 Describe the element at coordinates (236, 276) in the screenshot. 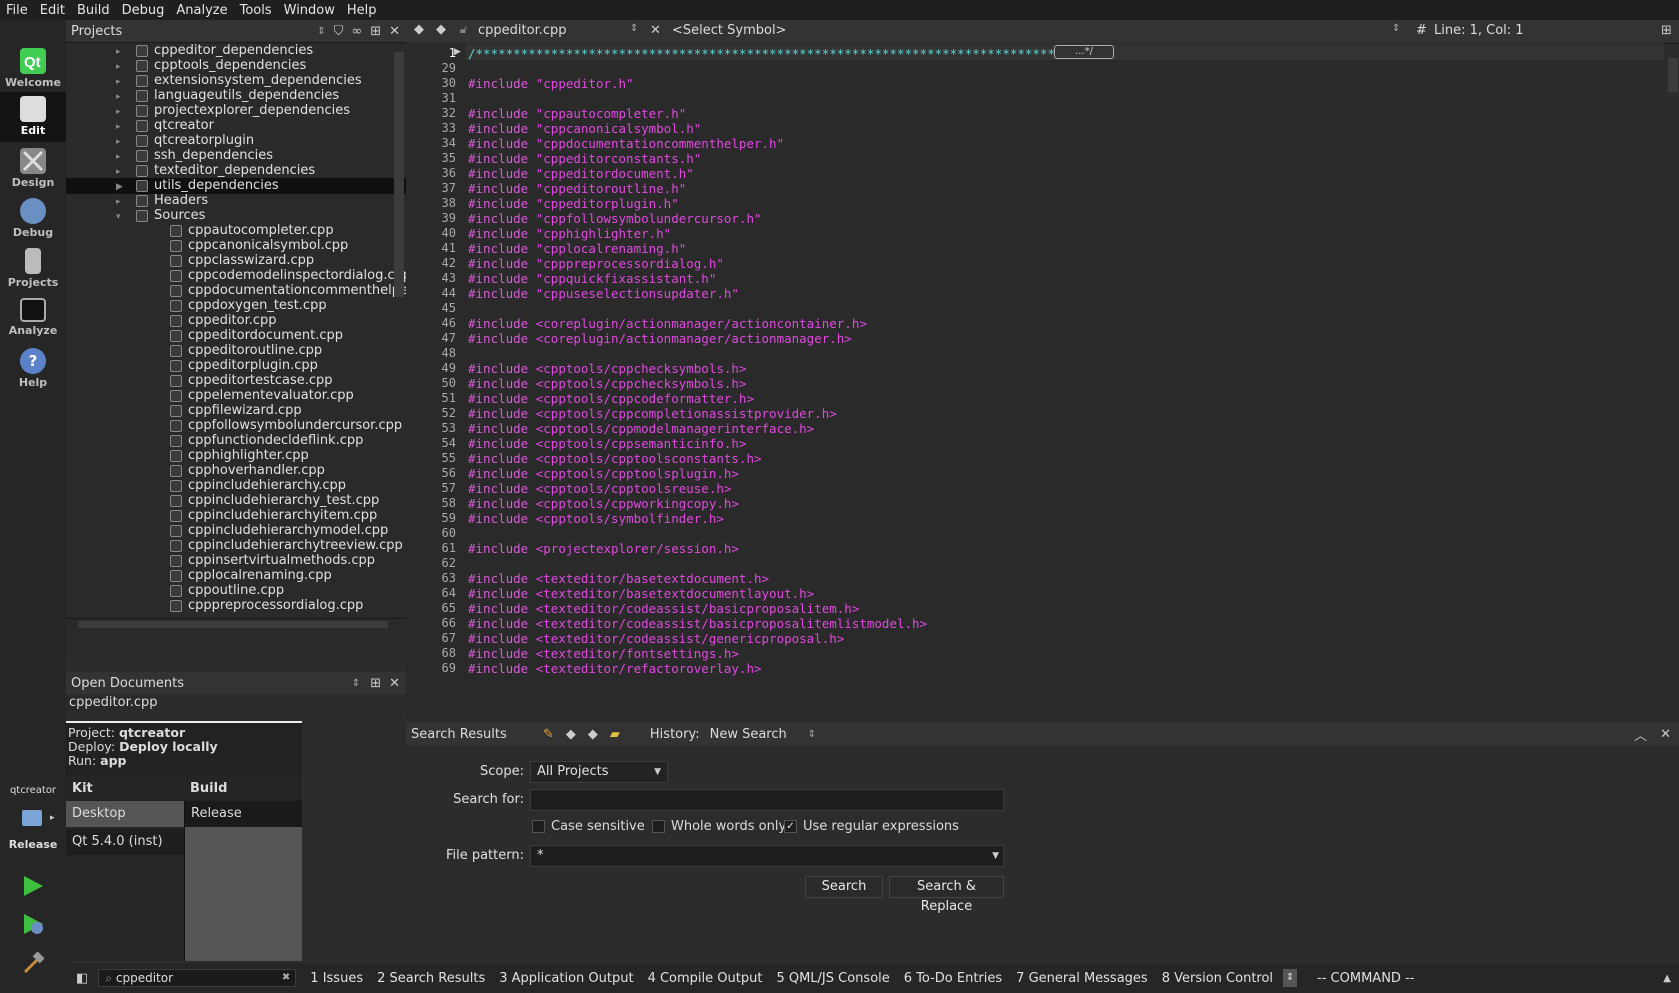

I see `tree-item: cppcodemodelinspectordialog.cpp` at that location.